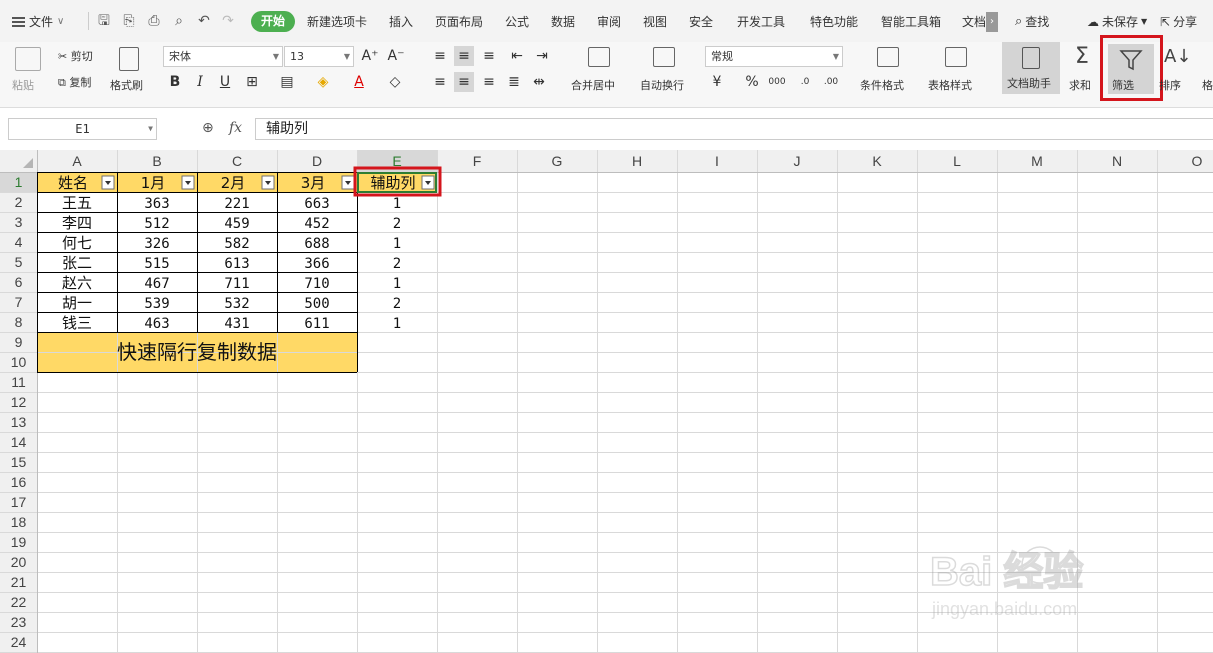  What do you see at coordinates (208, 128) in the screenshot?
I see `zoom-icon: ⊕` at bounding box center [208, 128].